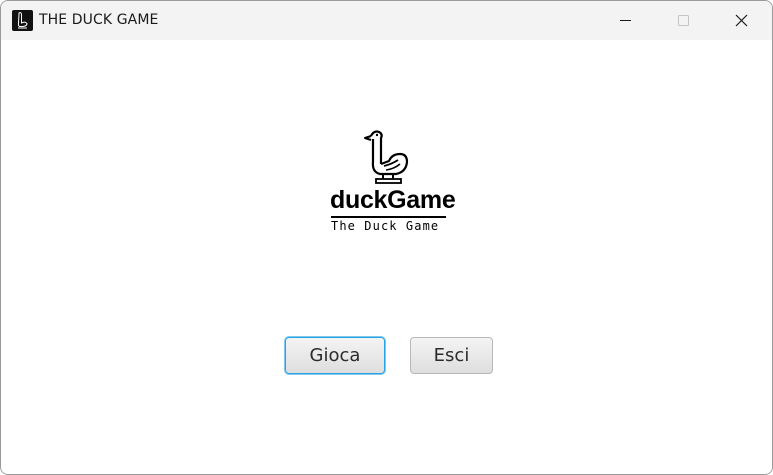 Image resolution: width=773 pixels, height=475 pixels. What do you see at coordinates (388, 217) in the screenshot?
I see `logo-divider` at bounding box center [388, 217].